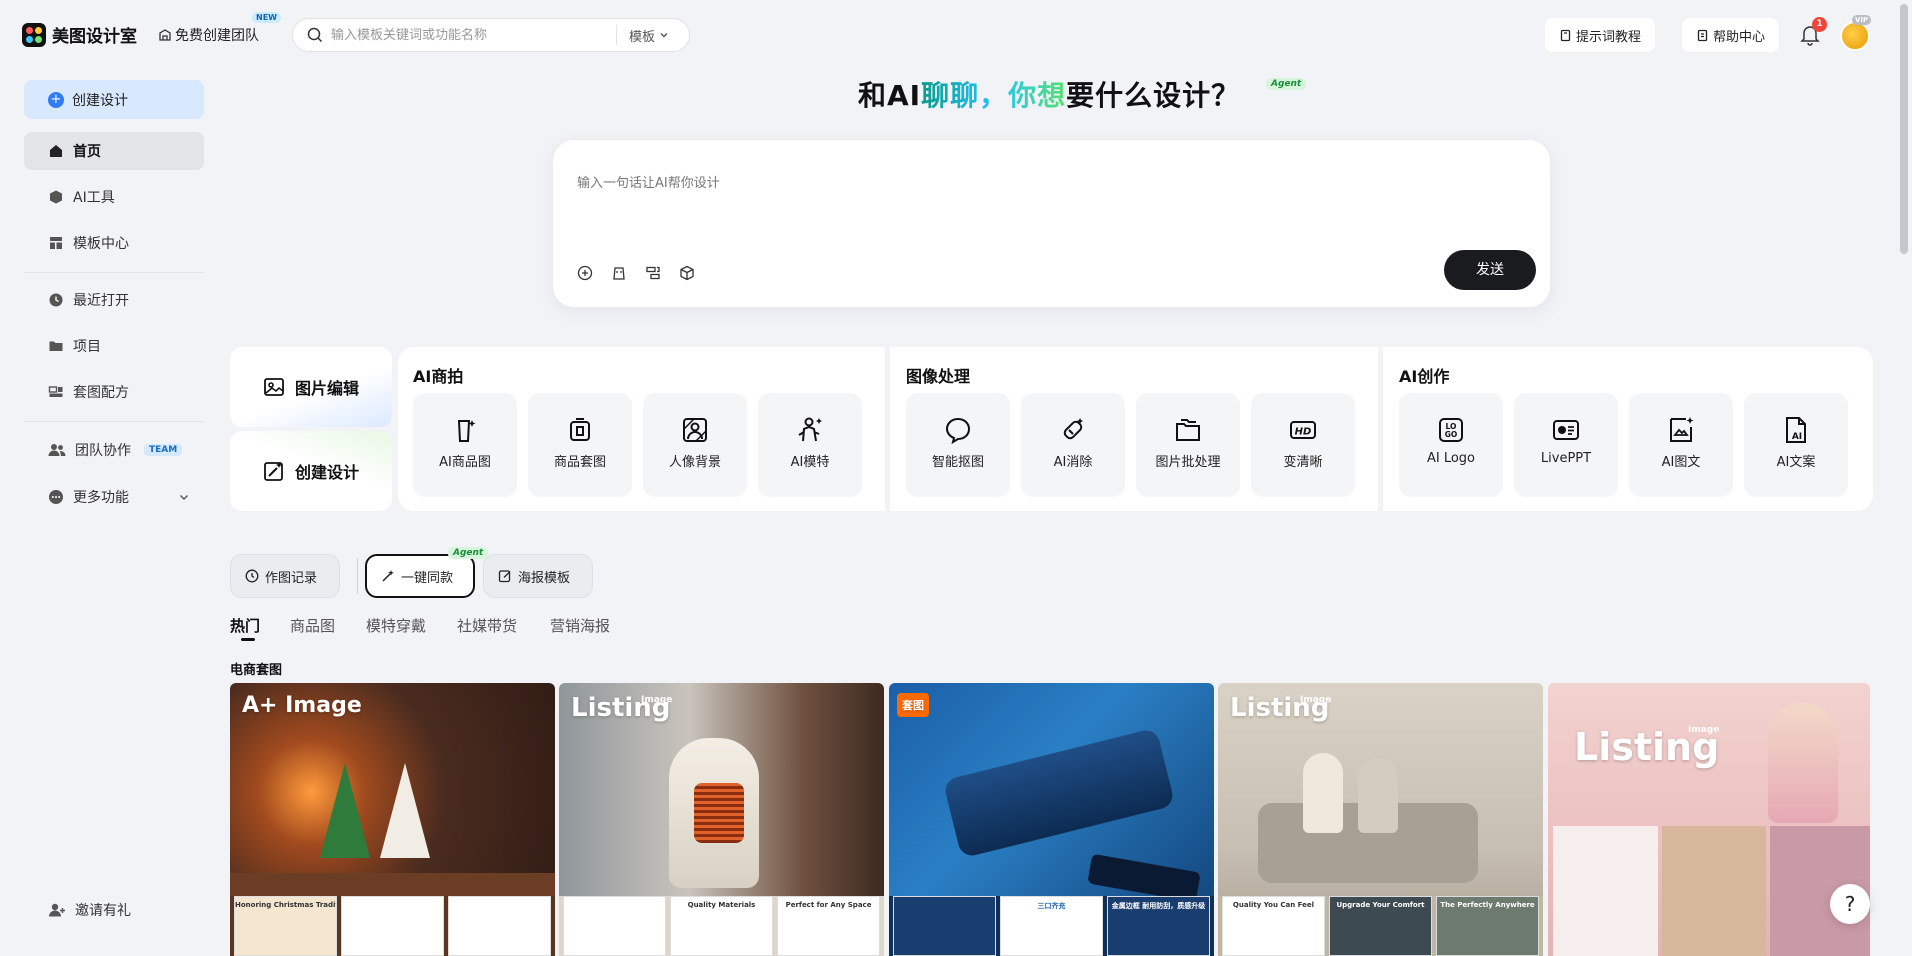 The image size is (1912, 956). I want to click on plus-icon: +, so click(56, 99).